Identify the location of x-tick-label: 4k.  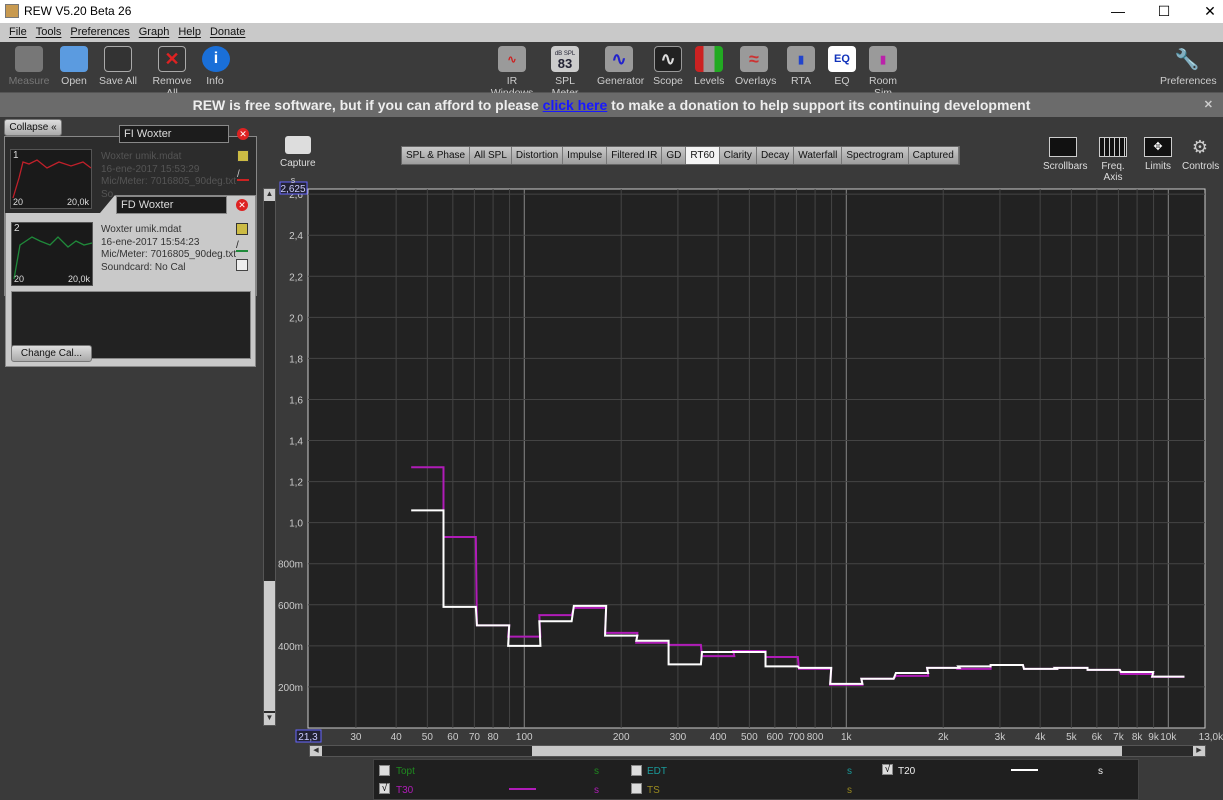
(1041, 737).